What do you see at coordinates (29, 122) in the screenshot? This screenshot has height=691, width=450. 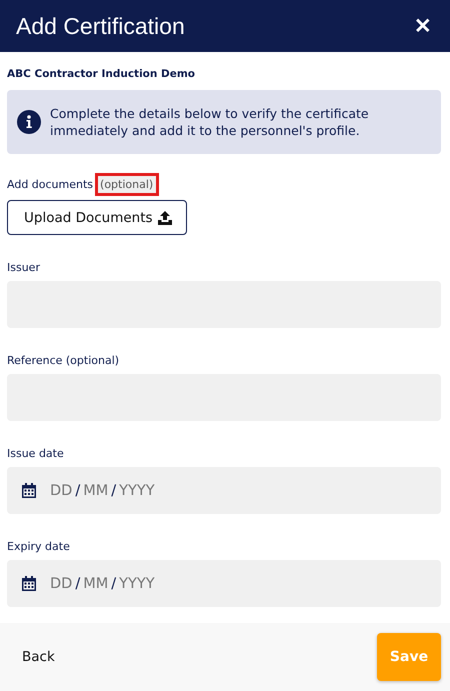 I see `info-icon` at bounding box center [29, 122].